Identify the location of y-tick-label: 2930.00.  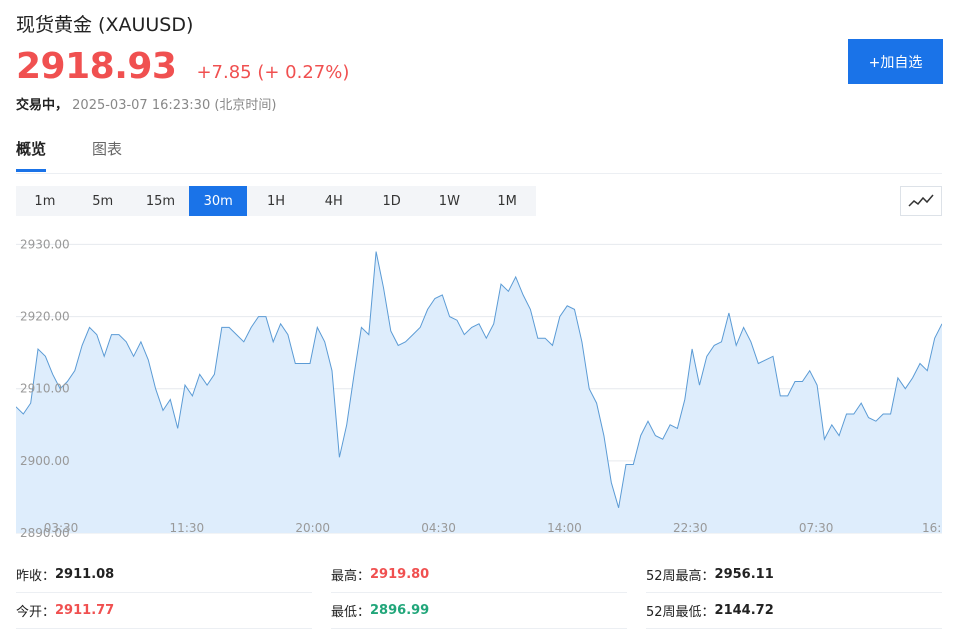
(45, 244).